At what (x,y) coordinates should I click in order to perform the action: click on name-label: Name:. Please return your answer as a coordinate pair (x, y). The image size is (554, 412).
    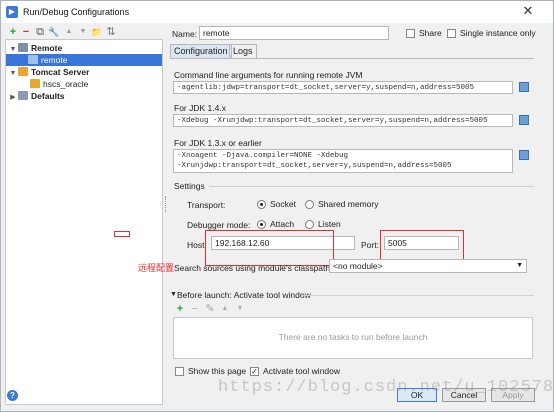
    Looking at the image, I should click on (185, 34).